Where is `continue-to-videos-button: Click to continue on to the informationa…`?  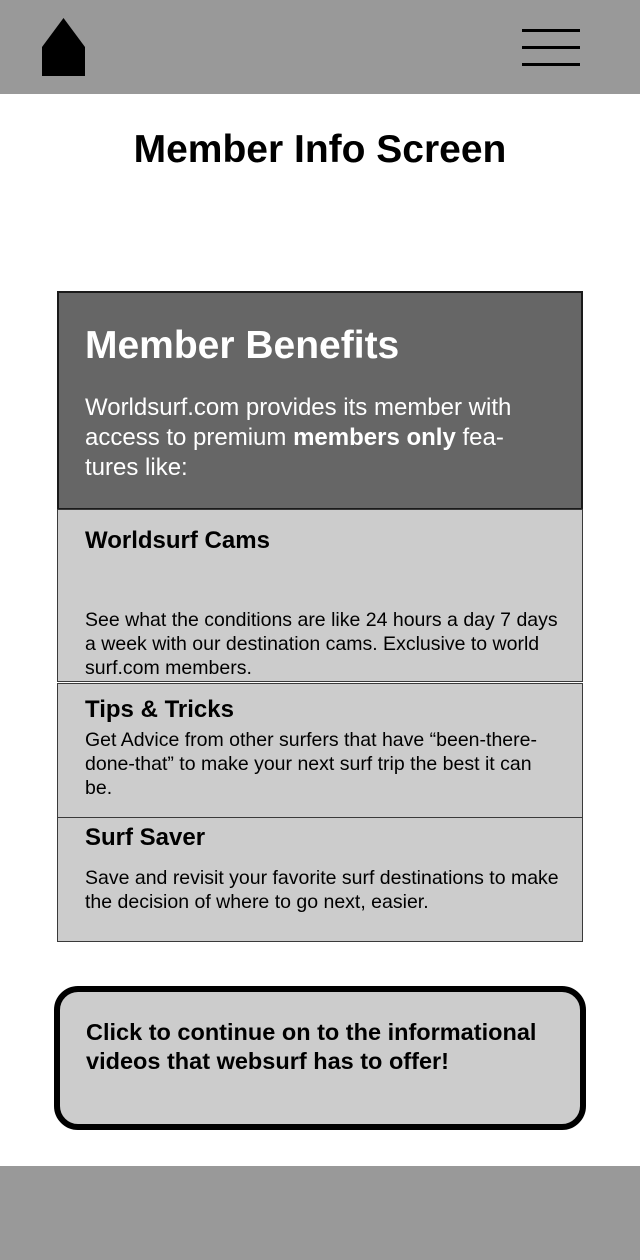 continue-to-videos-button: Click to continue on to the informationa… is located at coordinates (320, 1058).